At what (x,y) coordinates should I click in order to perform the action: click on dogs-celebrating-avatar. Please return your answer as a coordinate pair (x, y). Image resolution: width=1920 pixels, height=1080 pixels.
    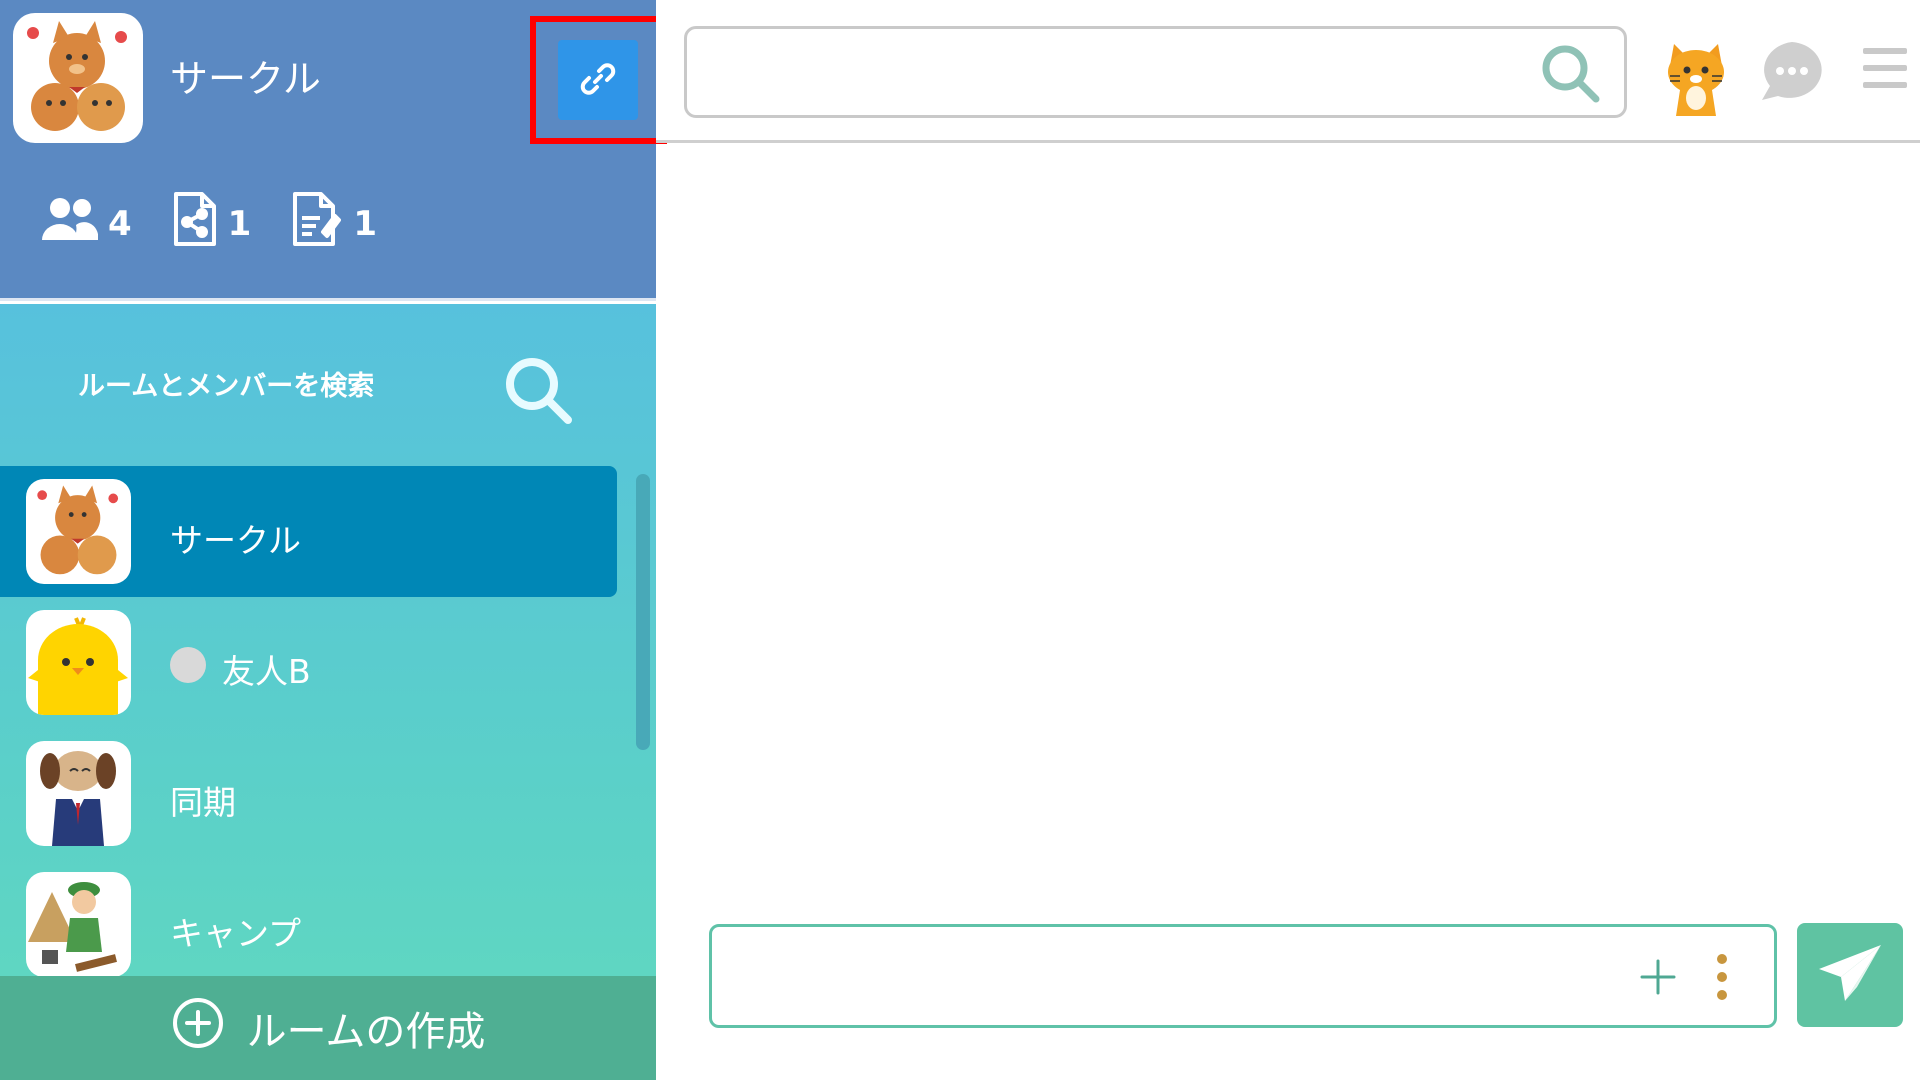
    Looking at the image, I should click on (78, 531).